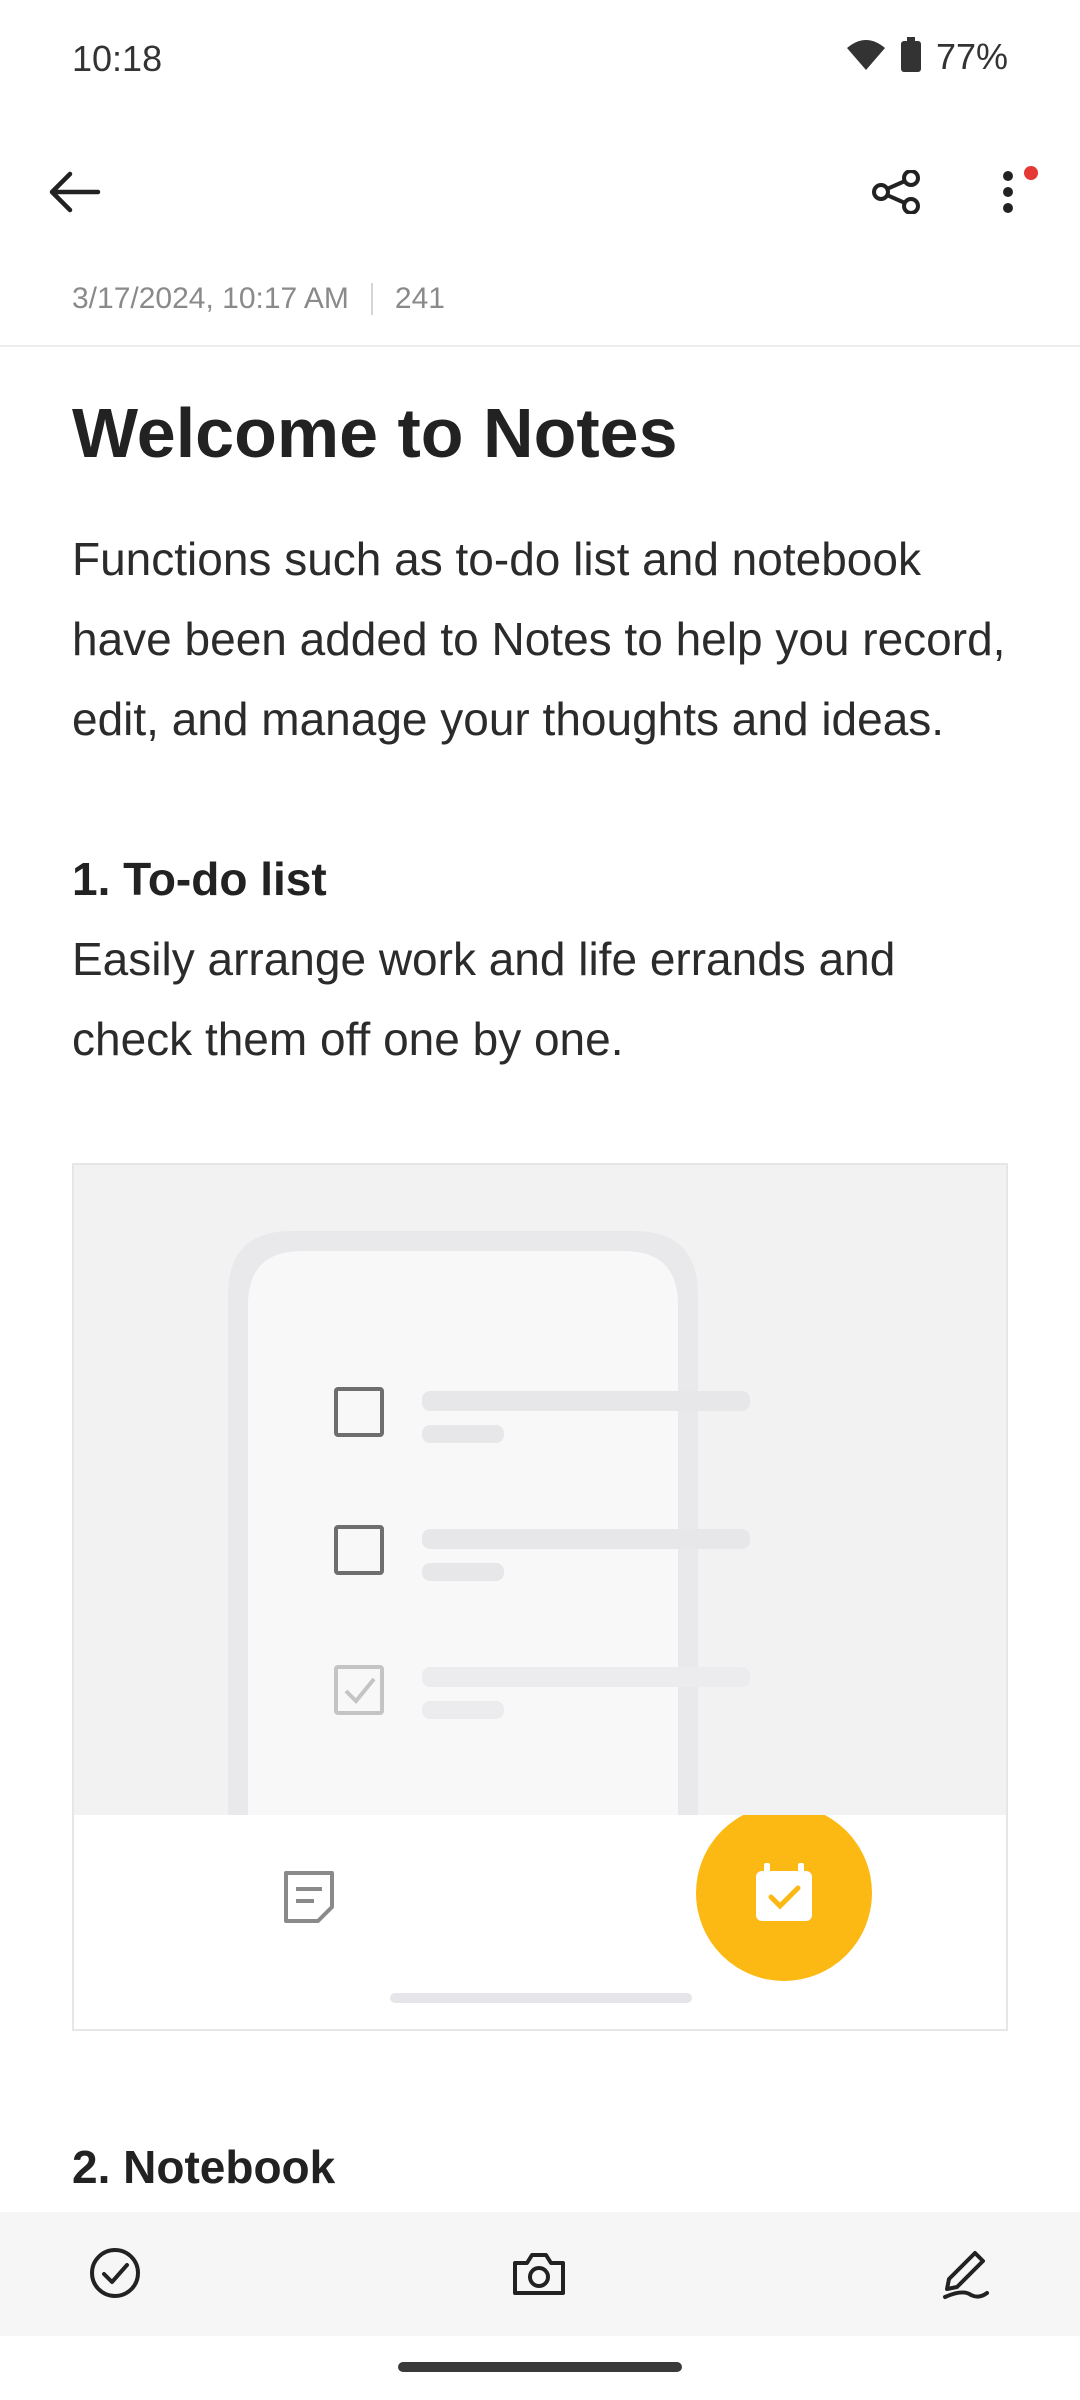 The width and height of the screenshot is (1080, 2400). Describe the element at coordinates (375, 433) in the screenshot. I see `note-title: Welcome to Notes` at that location.